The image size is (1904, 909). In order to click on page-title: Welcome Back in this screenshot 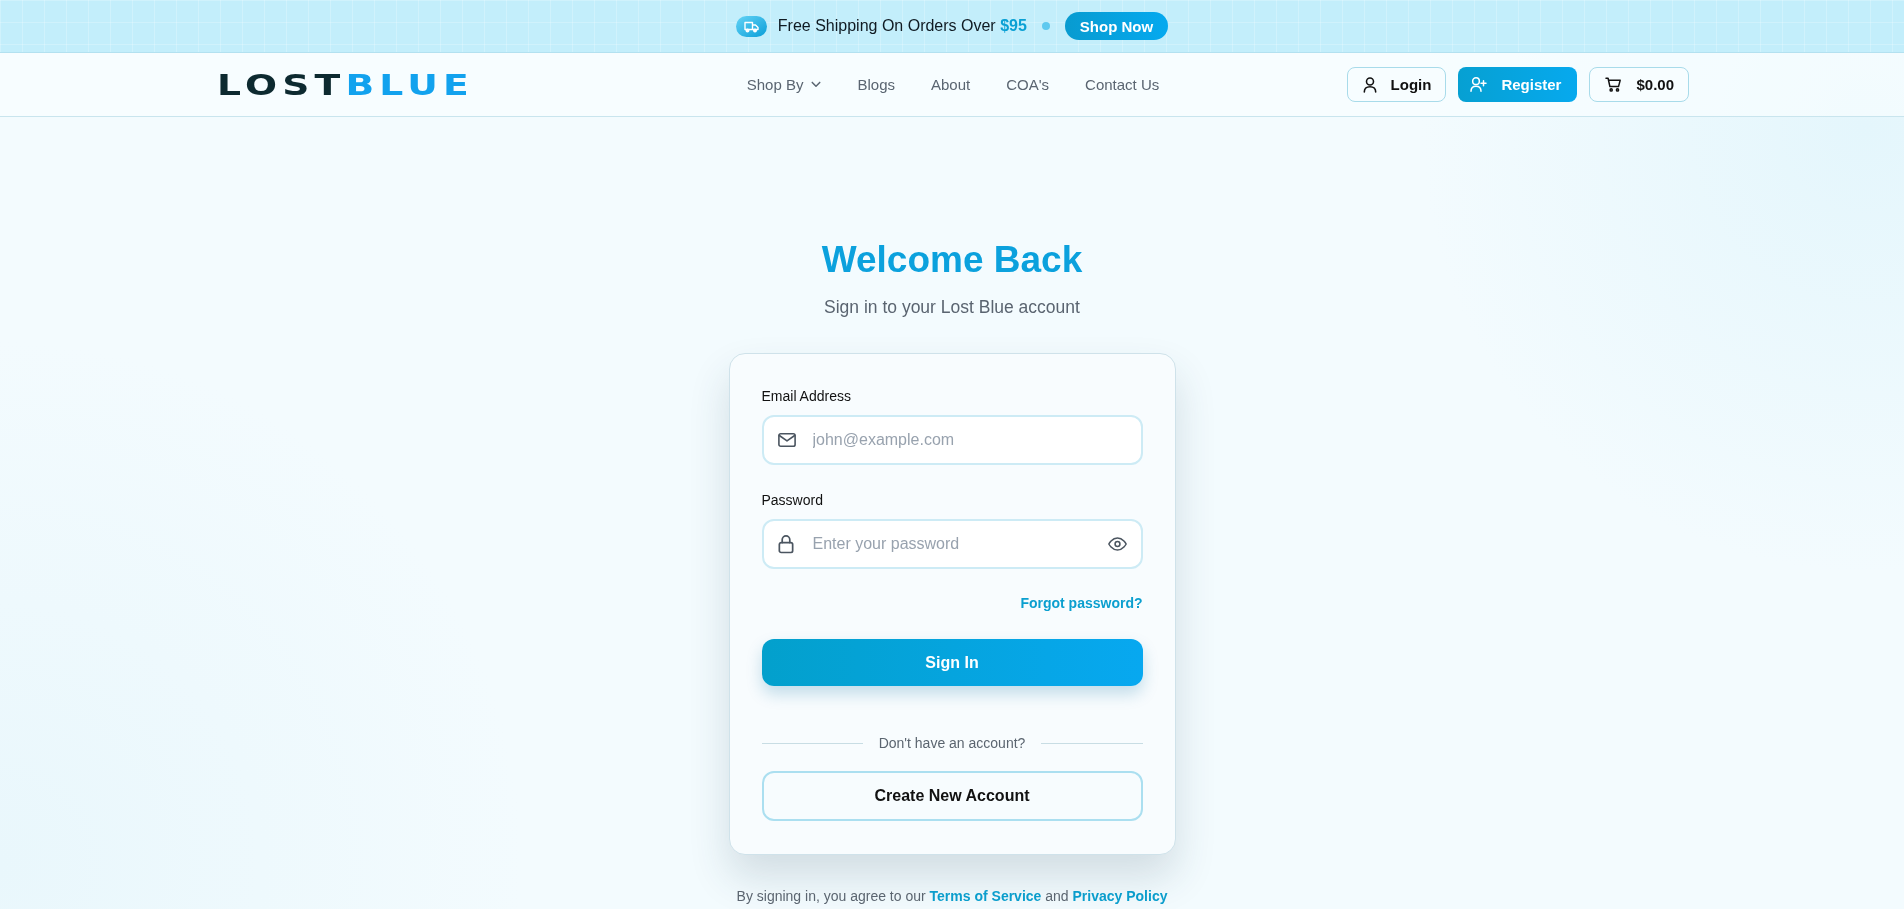, I will do `click(952, 260)`.